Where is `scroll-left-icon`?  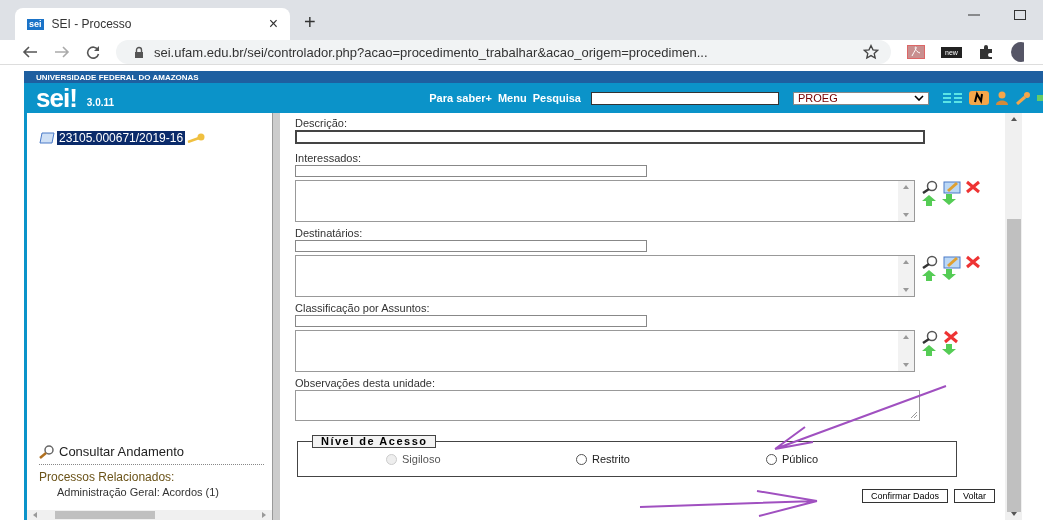
scroll-left-icon is located at coordinates (35, 515).